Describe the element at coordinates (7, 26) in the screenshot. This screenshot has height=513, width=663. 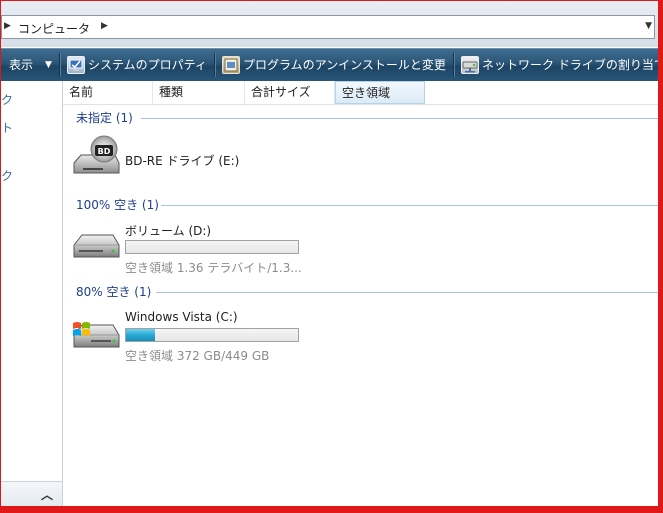
I see `breadcrumb-root-arrow-icon: ▶` at that location.